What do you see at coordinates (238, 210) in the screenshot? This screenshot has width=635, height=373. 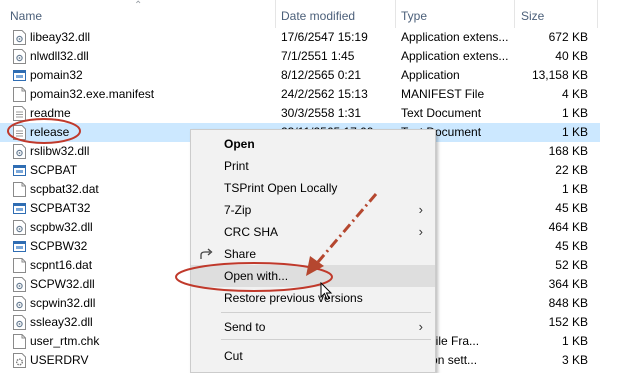 I see `menu-item-label: 7-Zip` at bounding box center [238, 210].